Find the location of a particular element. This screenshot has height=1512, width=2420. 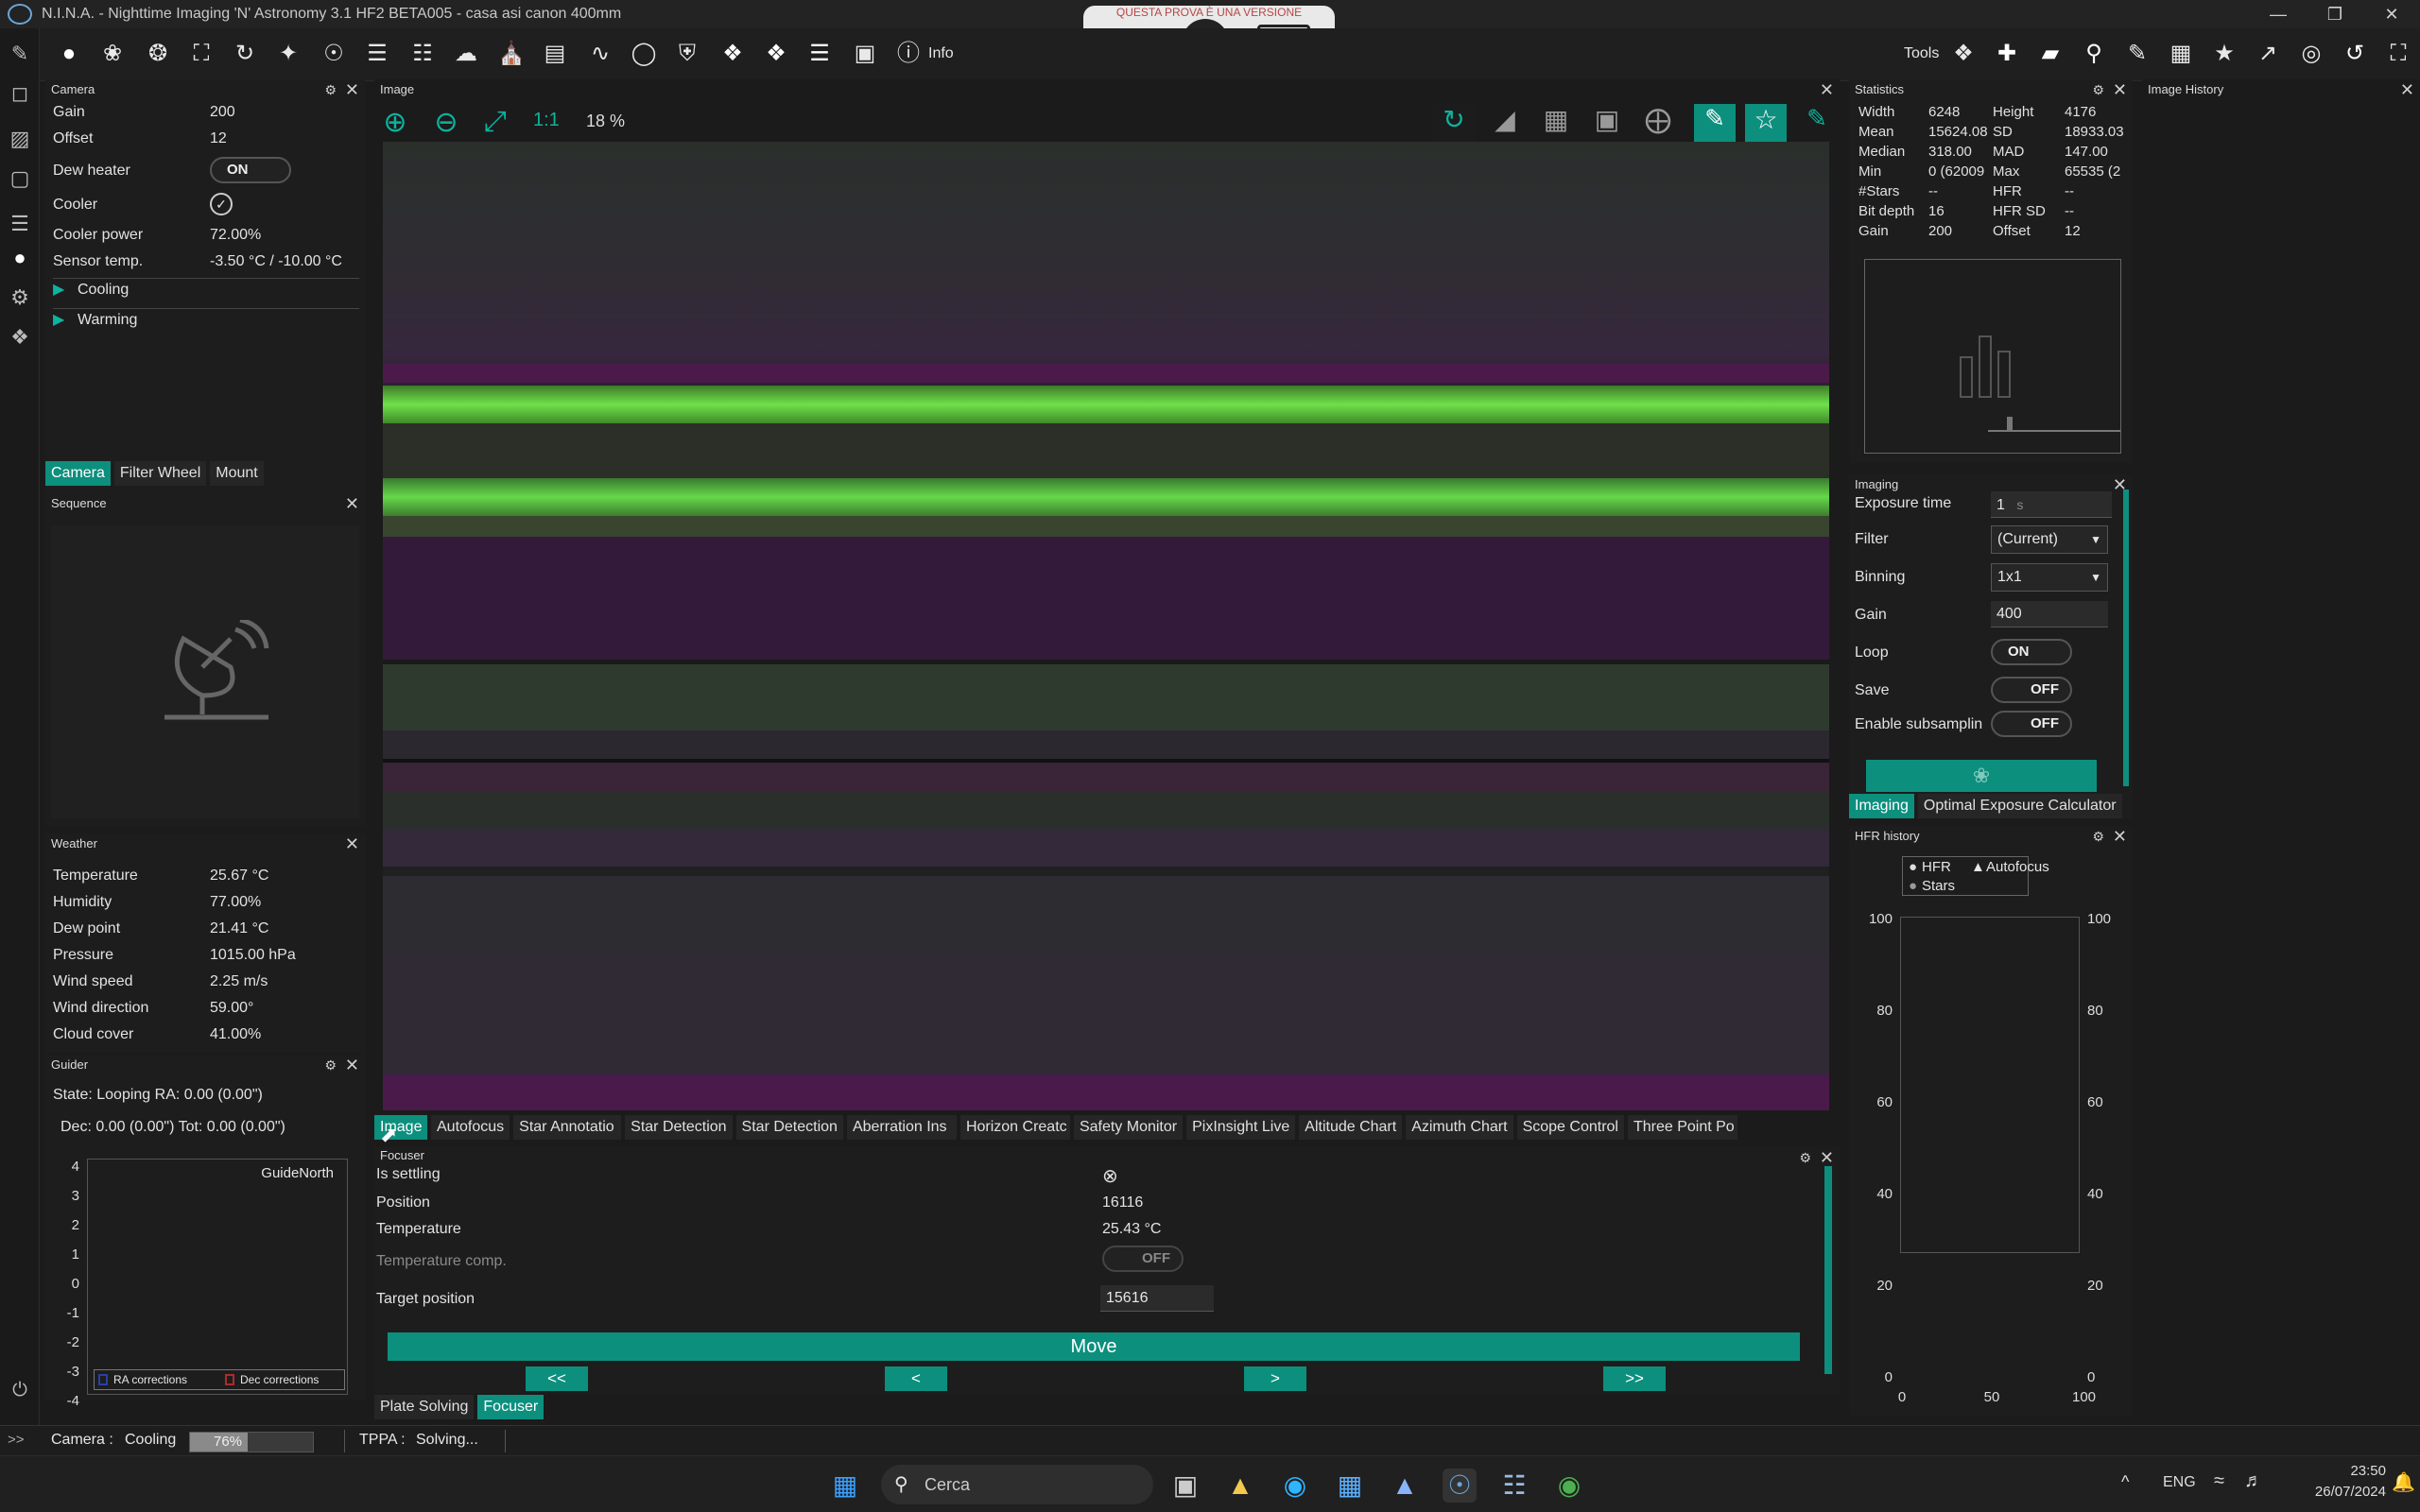

move-button: Move is located at coordinates (1094, 1346).